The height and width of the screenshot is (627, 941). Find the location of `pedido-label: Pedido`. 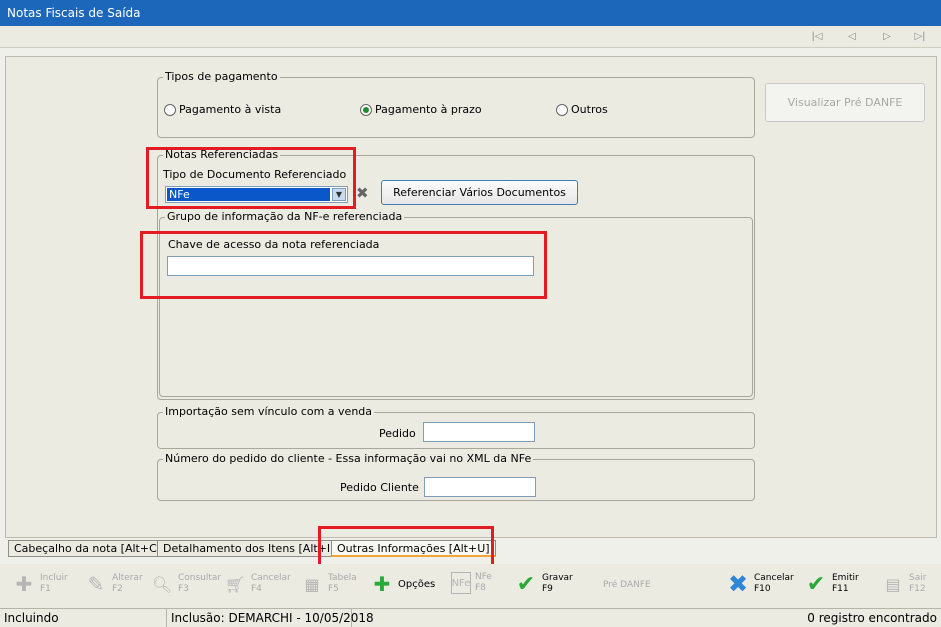

pedido-label: Pedido is located at coordinates (397, 433).